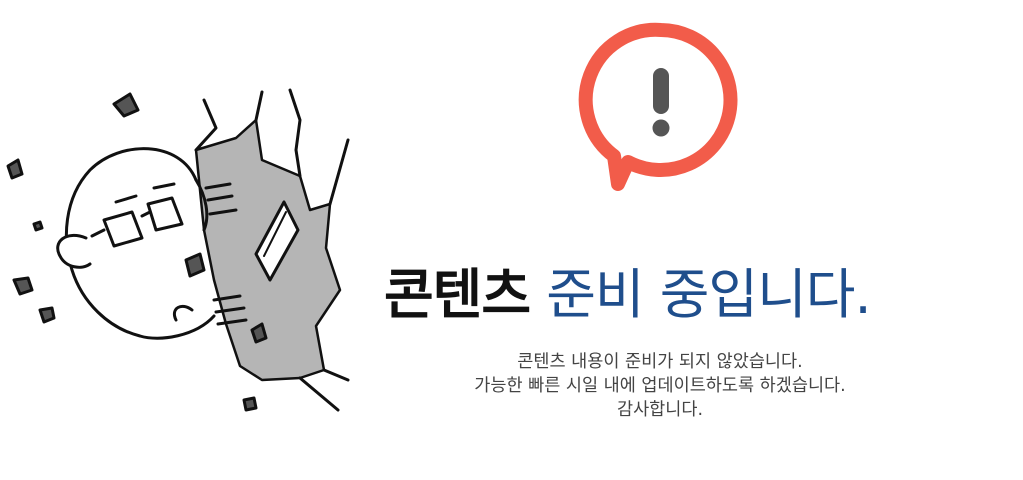 This screenshot has height=480, width=1023. Describe the element at coordinates (660, 410) in the screenshot. I see `message-line: 감사합니다.` at that location.